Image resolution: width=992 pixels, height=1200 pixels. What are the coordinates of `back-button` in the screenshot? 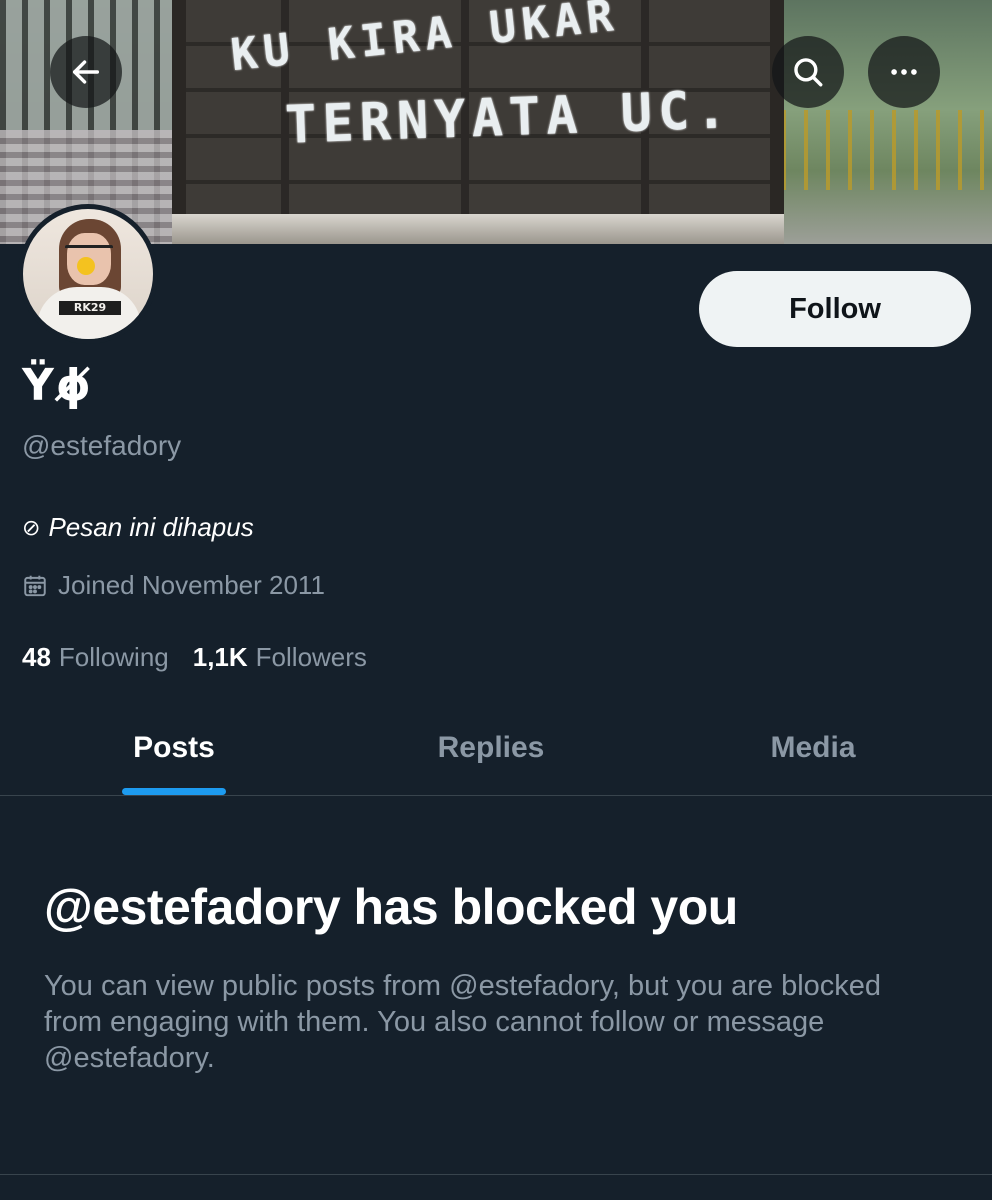 It's located at (86, 72).